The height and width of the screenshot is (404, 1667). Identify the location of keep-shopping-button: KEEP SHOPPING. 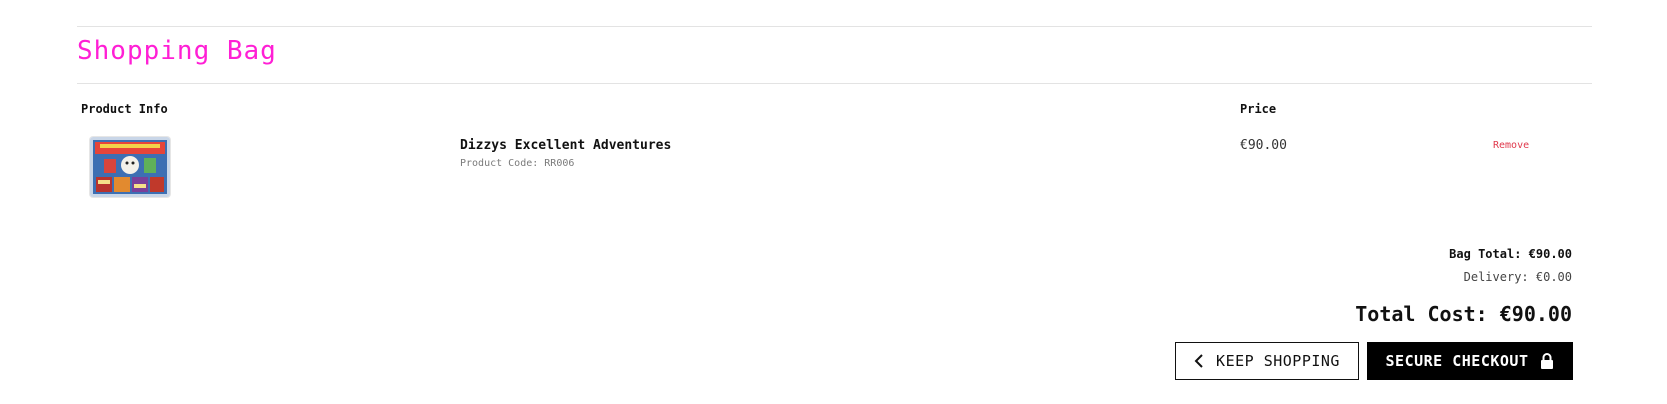
(1267, 361).